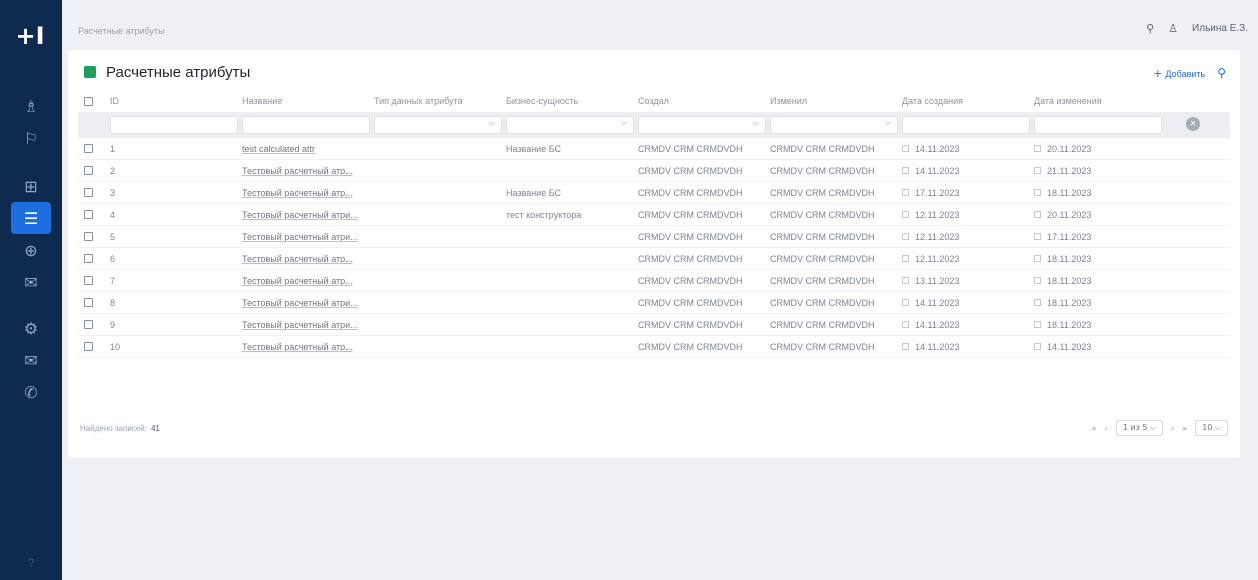  I want to click on first-page-icon: «, so click(1094, 428).